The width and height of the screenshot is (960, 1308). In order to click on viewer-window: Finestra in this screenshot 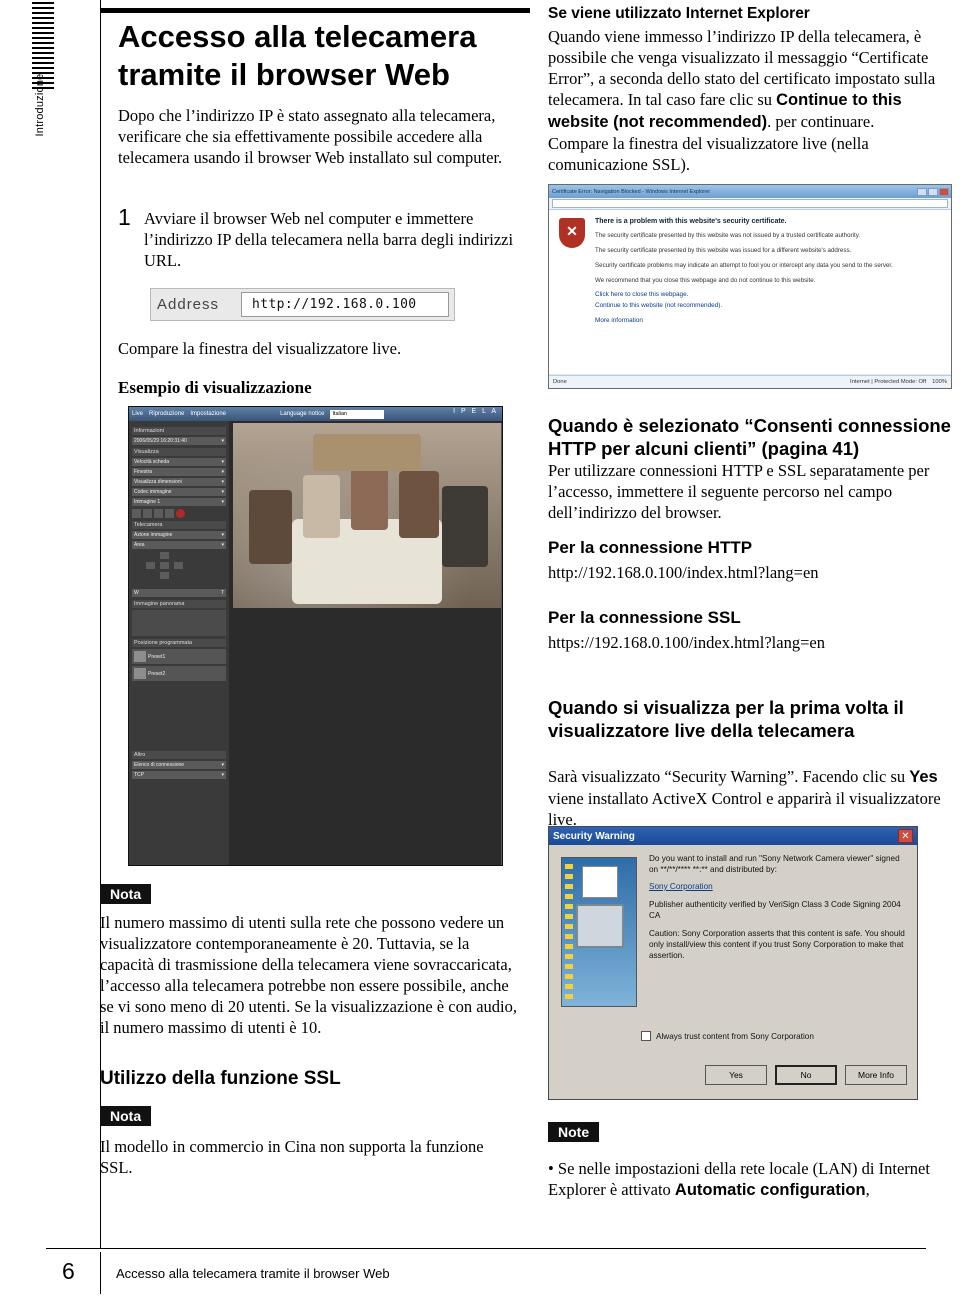, I will do `click(143, 472)`.